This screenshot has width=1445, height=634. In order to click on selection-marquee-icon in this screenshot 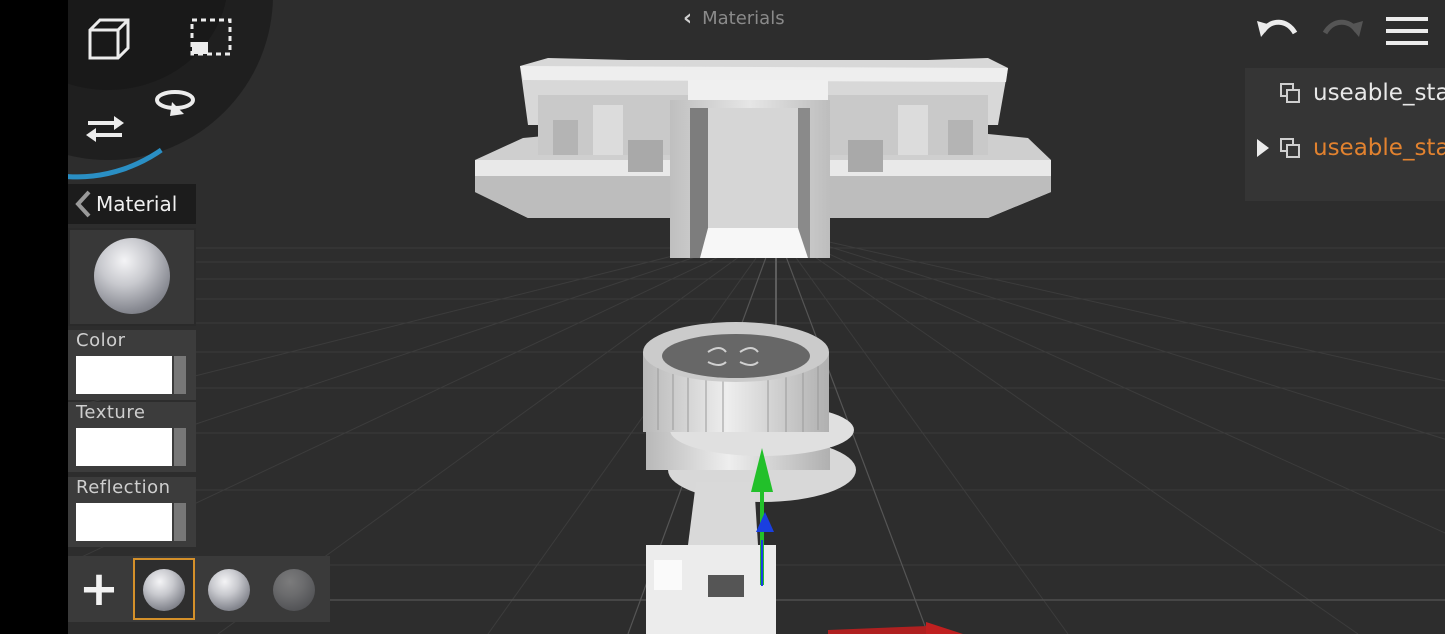, I will do `click(211, 37)`.